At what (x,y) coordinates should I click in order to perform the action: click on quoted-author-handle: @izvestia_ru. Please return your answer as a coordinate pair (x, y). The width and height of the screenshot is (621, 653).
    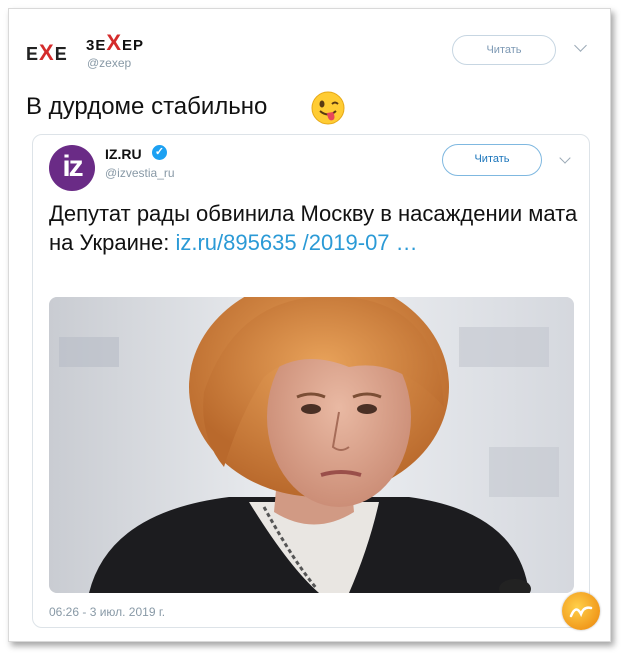
    Looking at the image, I should click on (140, 173).